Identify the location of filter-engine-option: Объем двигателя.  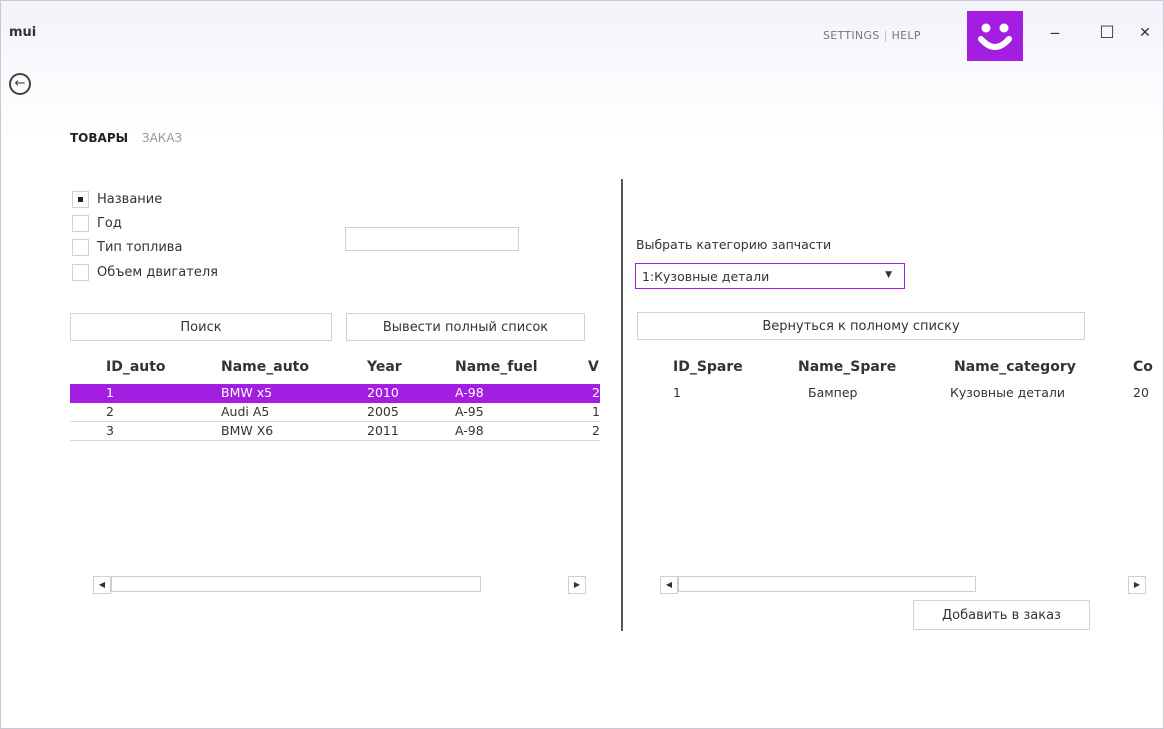
(145, 272).